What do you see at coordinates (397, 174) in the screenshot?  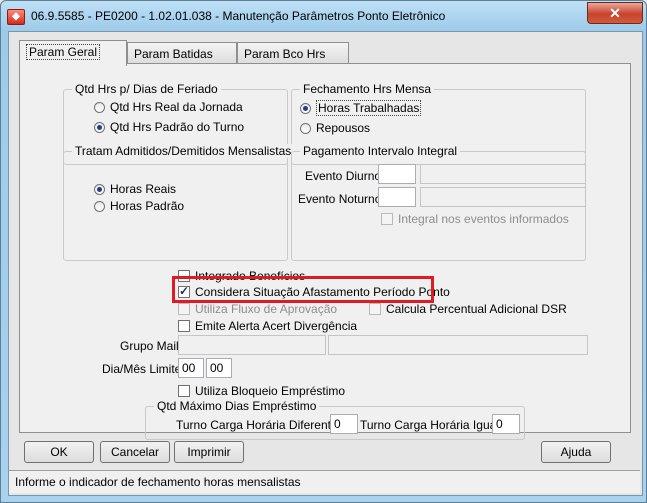 I see `evento-diurno-field` at bounding box center [397, 174].